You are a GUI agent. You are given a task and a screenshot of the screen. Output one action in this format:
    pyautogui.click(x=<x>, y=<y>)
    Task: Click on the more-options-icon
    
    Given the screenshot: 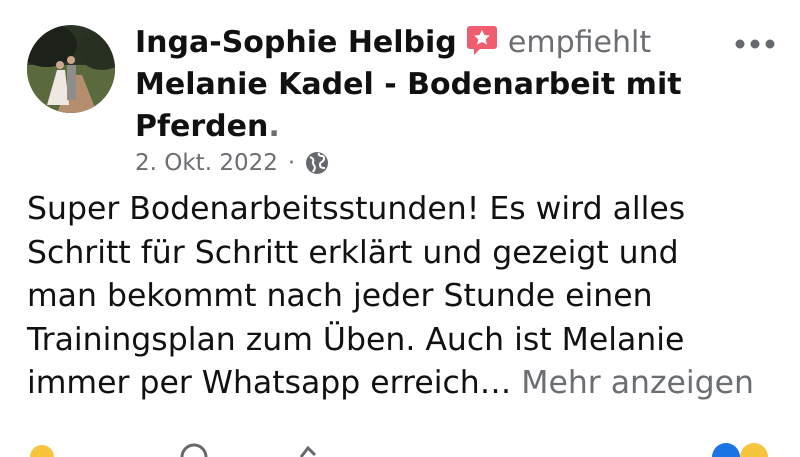 What is the action you would take?
    pyautogui.click(x=755, y=44)
    